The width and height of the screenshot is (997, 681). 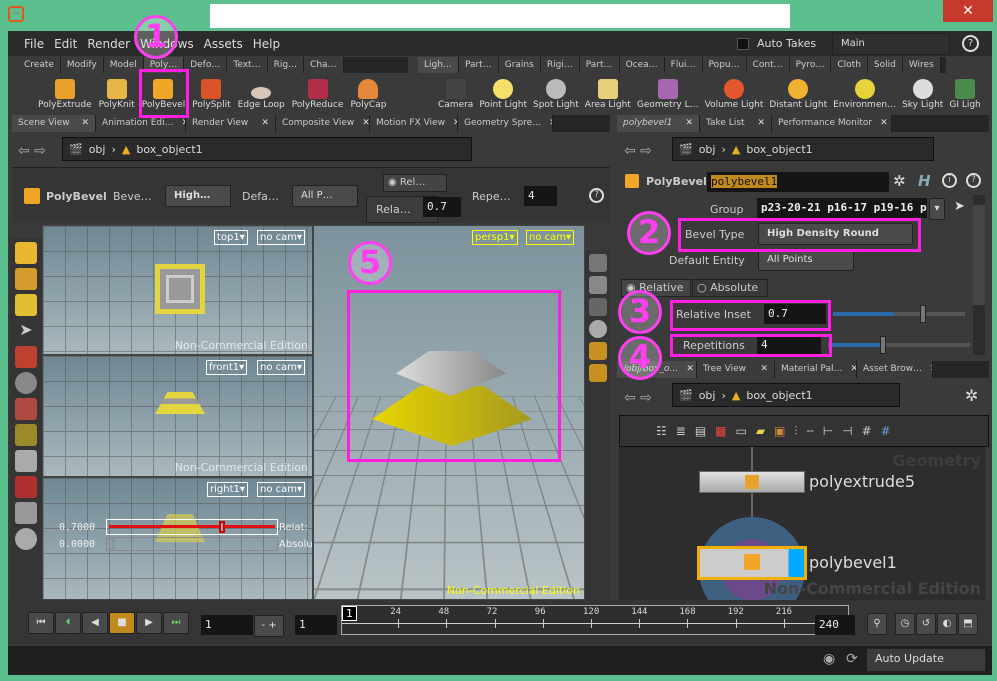 I want to click on info-icon: i, so click(x=949, y=180).